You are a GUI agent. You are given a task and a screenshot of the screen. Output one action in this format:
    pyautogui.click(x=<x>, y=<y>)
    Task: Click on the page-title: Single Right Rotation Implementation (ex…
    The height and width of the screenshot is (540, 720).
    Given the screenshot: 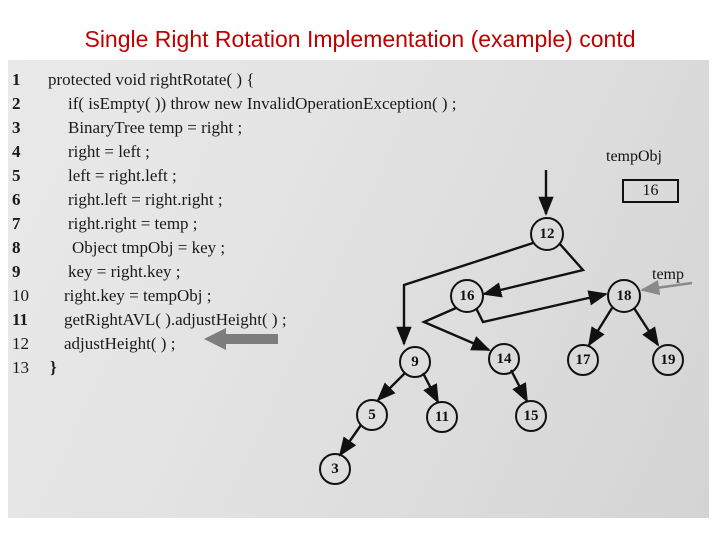 What is the action you would take?
    pyautogui.click(x=360, y=39)
    